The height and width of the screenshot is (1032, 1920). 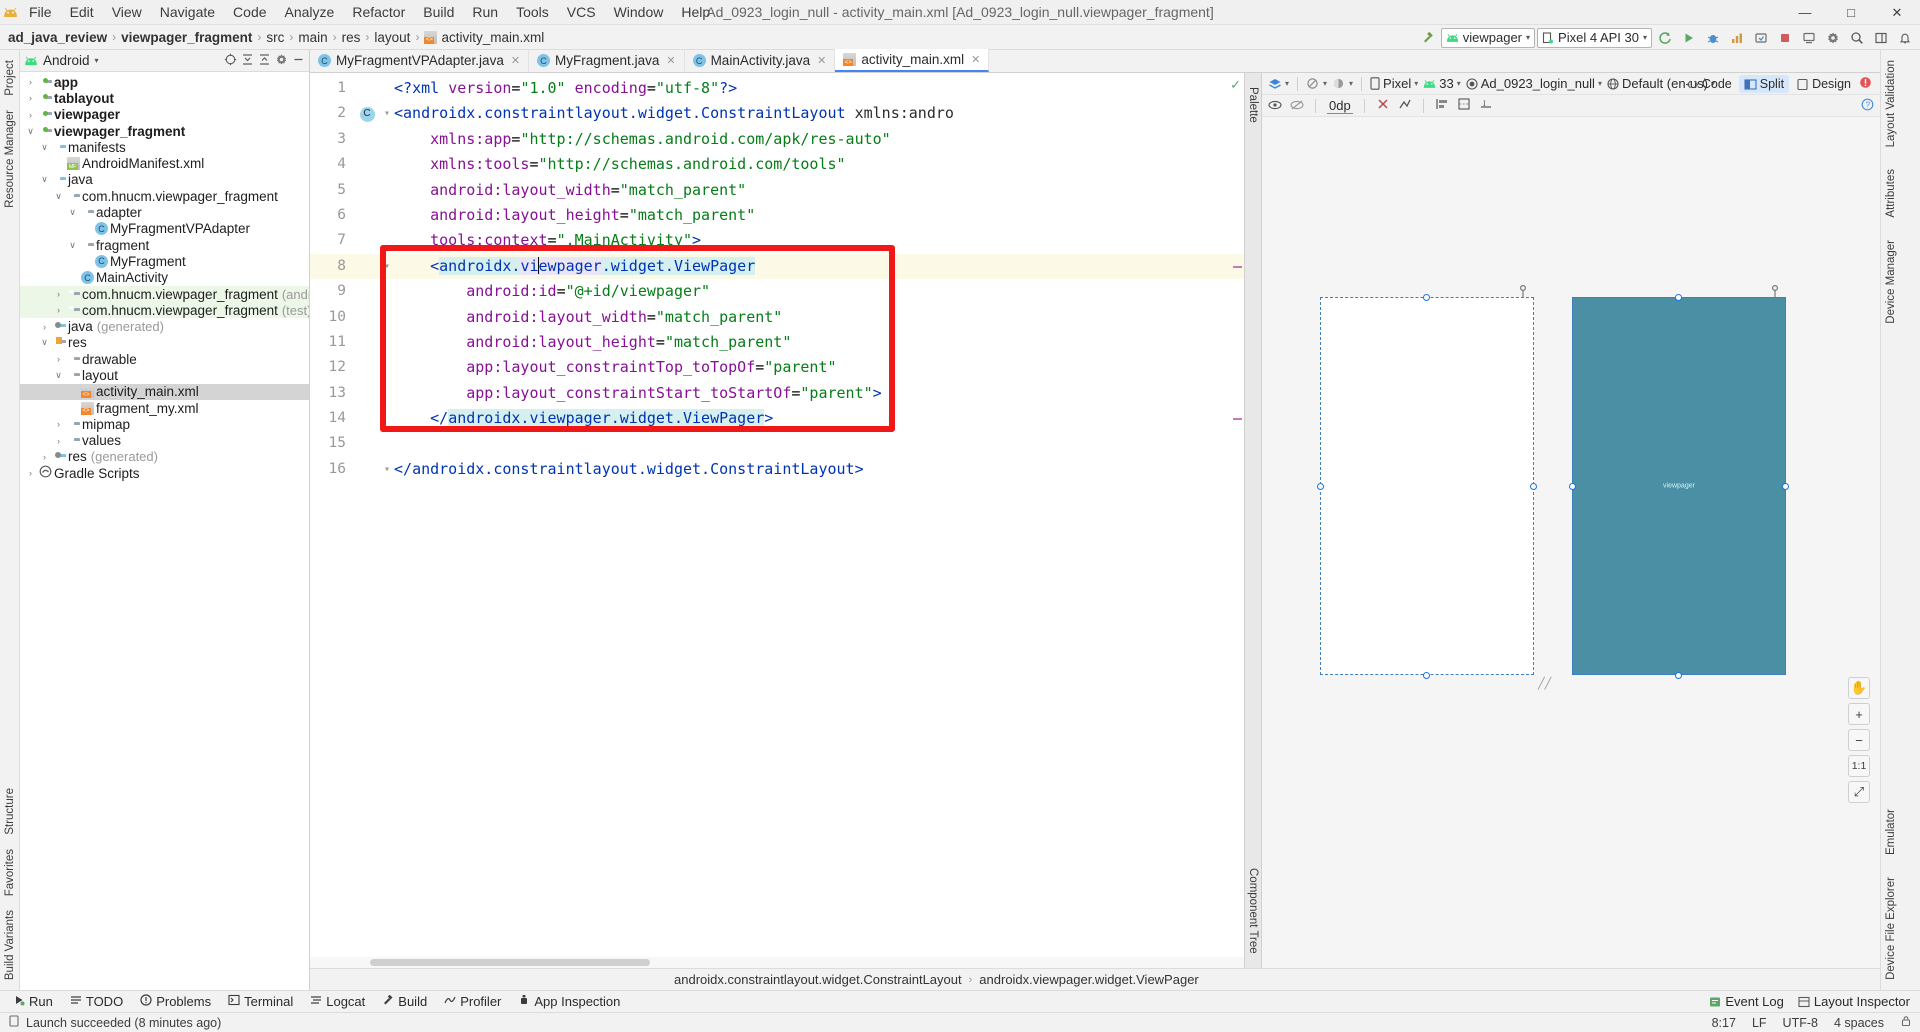 What do you see at coordinates (1746, 1001) in the screenshot?
I see `event-log-button: Event Log` at bounding box center [1746, 1001].